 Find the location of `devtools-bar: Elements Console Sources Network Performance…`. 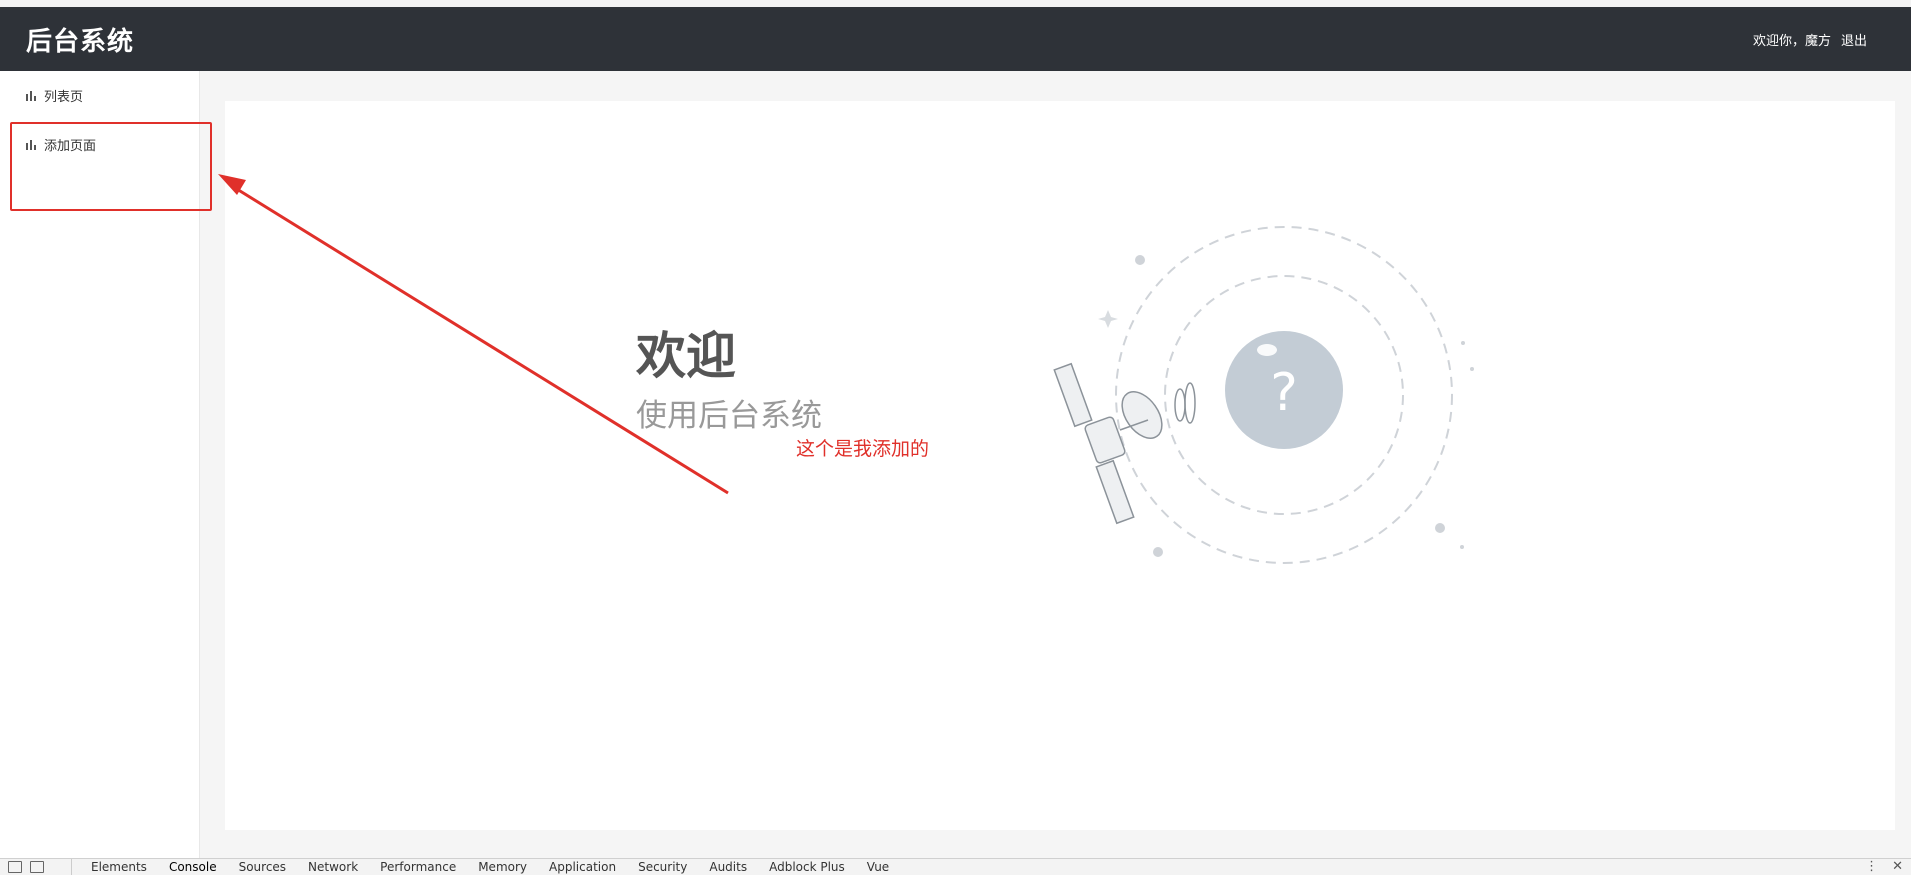

devtools-bar: Elements Console Sources Network Performance… is located at coordinates (955, 866).